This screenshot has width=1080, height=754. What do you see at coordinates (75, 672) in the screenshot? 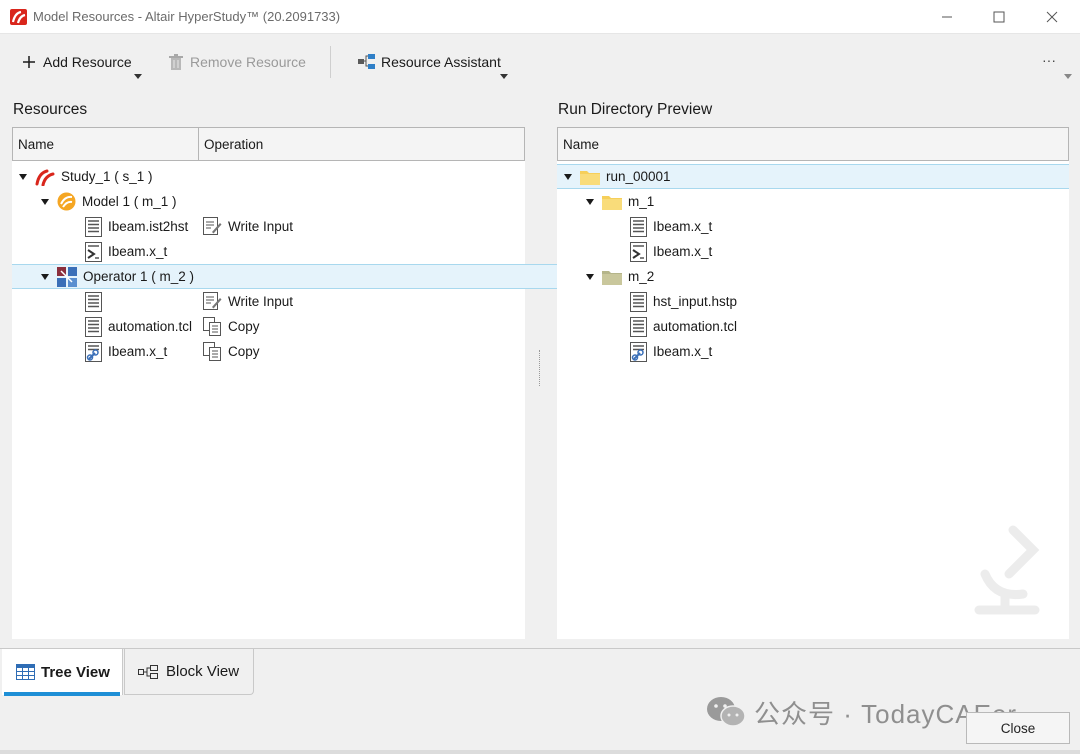
I see `tree-view-label: Tree View` at bounding box center [75, 672].